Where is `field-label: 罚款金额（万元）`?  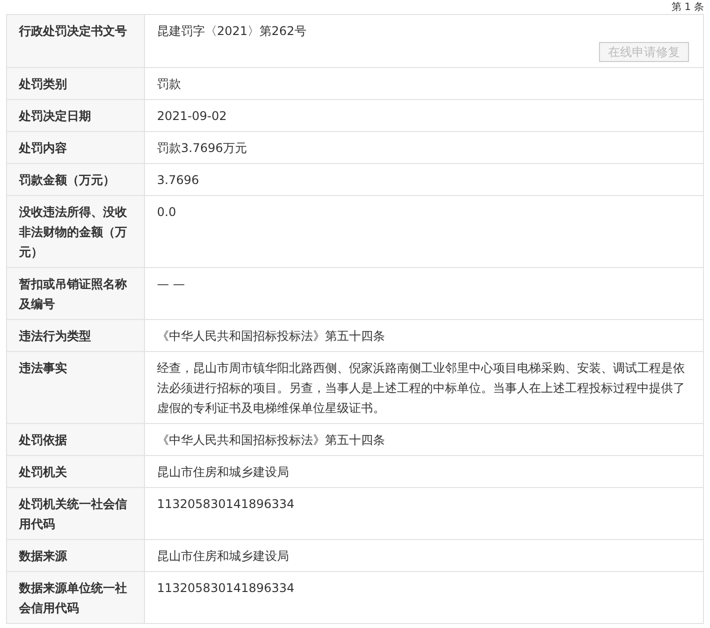
field-label: 罚款金额（万元） is located at coordinates (76, 179).